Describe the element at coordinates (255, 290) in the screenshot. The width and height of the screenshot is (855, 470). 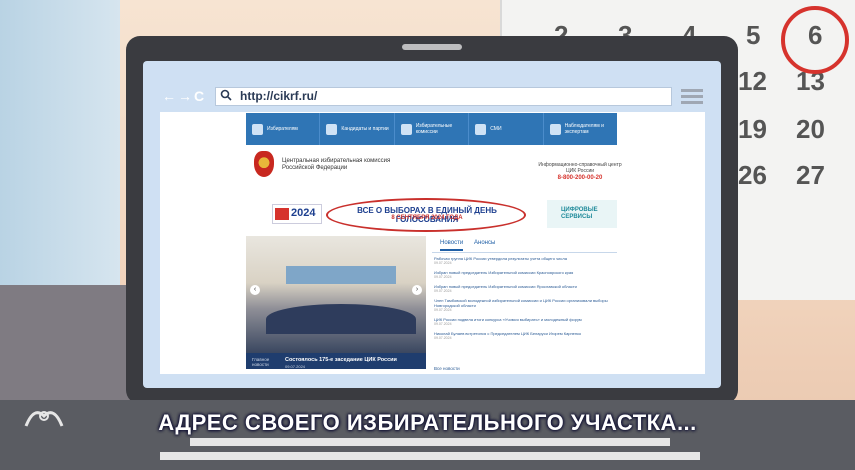
I see `slider-prev-button: ‹` at that location.